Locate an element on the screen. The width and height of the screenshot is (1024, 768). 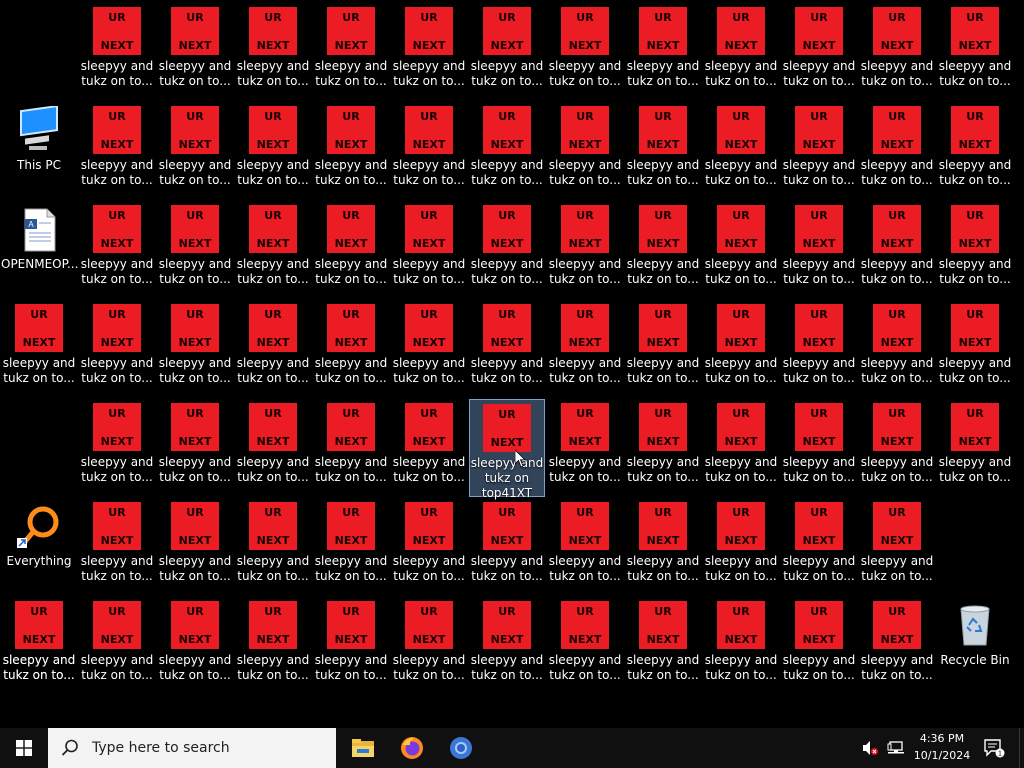
volume-muted-button is located at coordinates (870, 748).